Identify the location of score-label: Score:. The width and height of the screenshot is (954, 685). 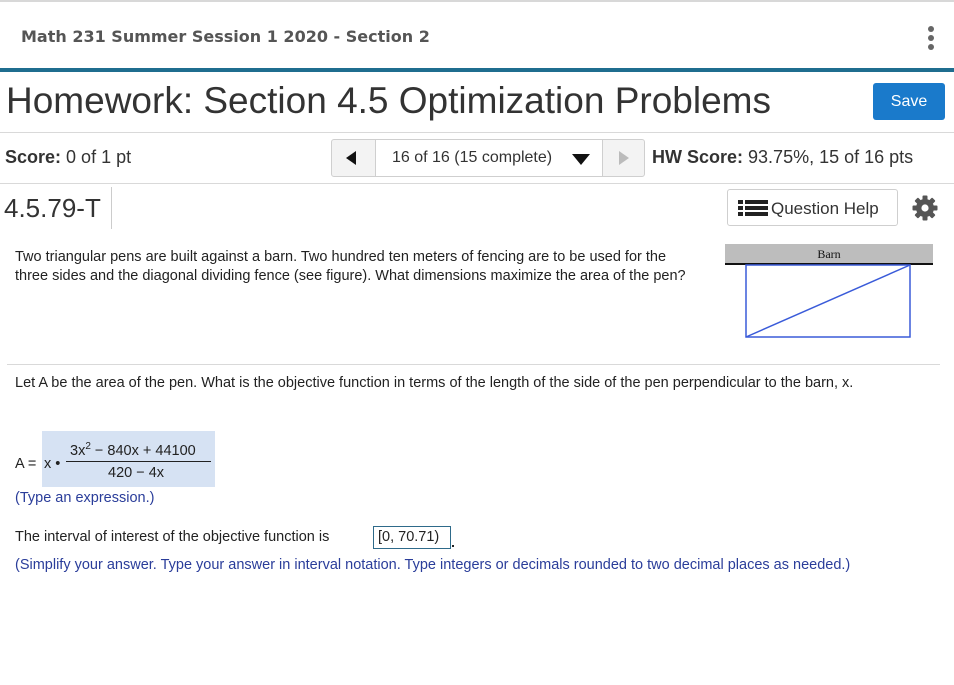
(33, 157).